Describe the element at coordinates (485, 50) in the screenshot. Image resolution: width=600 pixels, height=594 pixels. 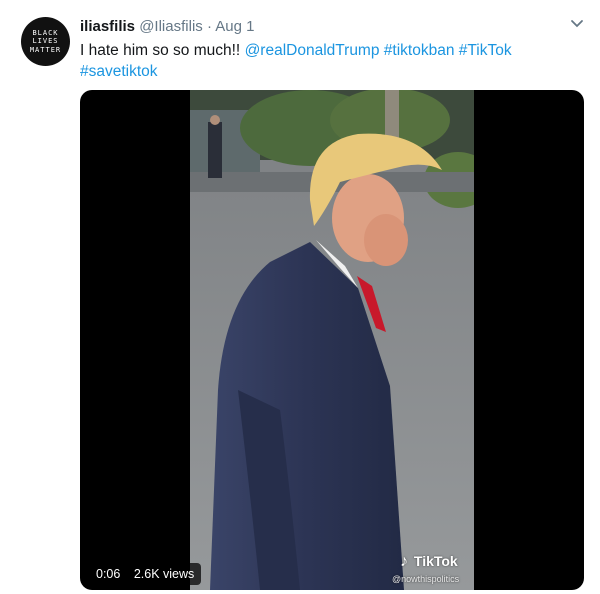
I see `hashtag-link: #TikTok` at that location.